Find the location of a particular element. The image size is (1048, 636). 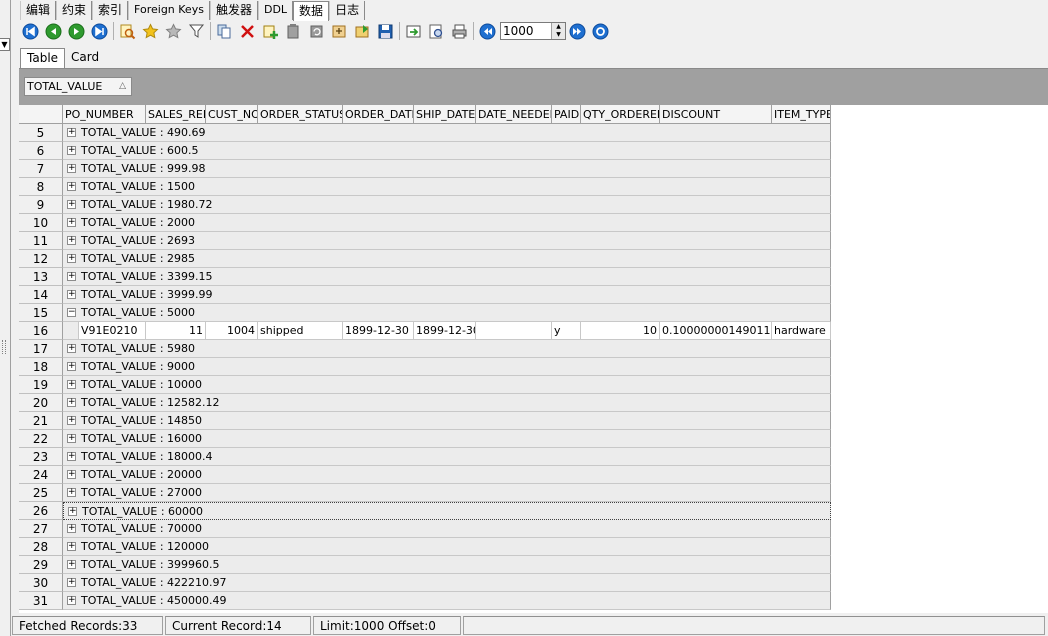

group-header-cell: + TOTAL_VALUE : 1980.72 is located at coordinates (447, 205).